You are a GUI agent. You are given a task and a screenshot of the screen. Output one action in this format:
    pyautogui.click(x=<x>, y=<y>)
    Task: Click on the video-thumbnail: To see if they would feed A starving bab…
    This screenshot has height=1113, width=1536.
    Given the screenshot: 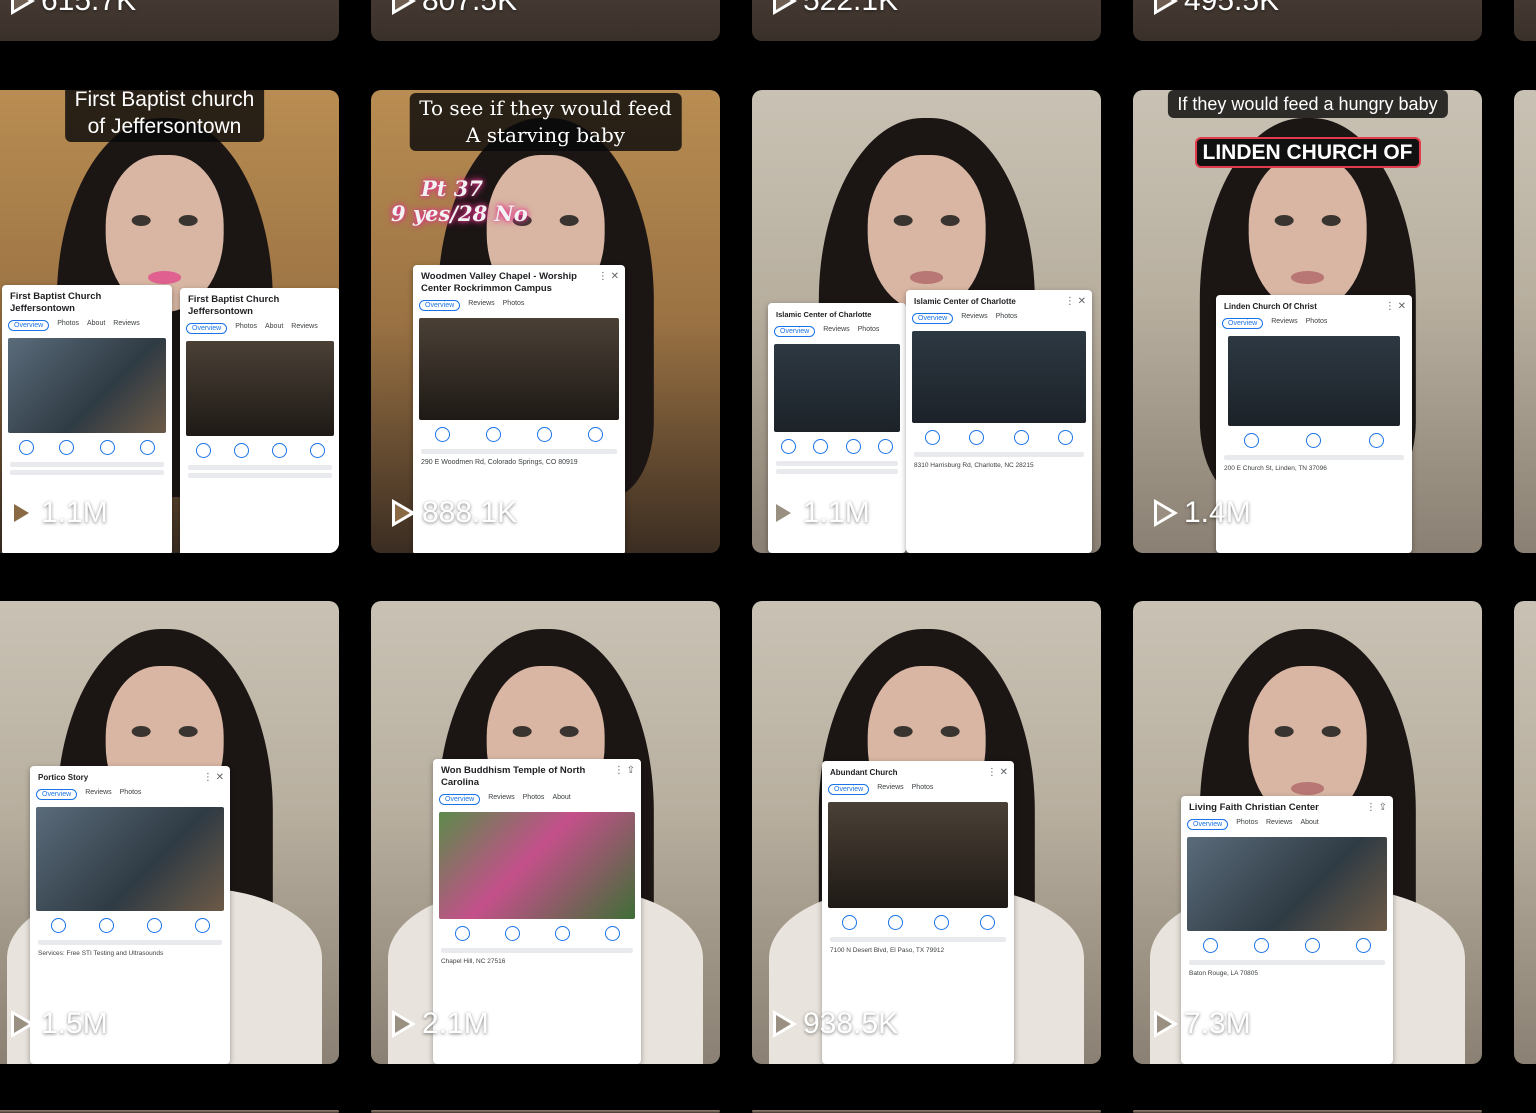 What is the action you would take?
    pyautogui.click(x=545, y=321)
    